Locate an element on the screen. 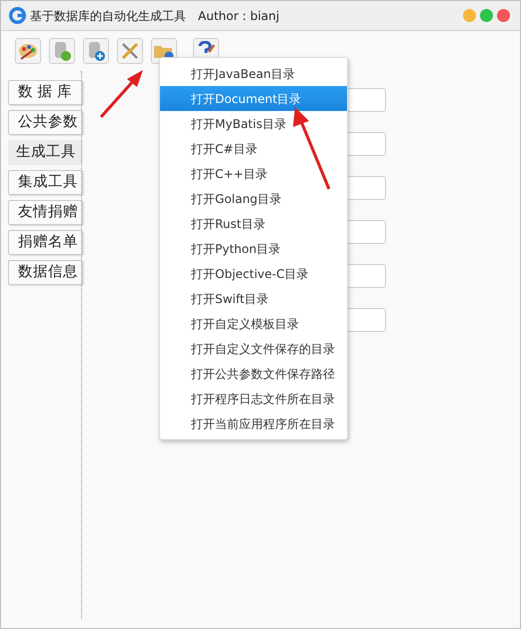 Image resolution: width=521 pixels, height=629 pixels. menu-item: 打开Python目录 is located at coordinates (253, 248).